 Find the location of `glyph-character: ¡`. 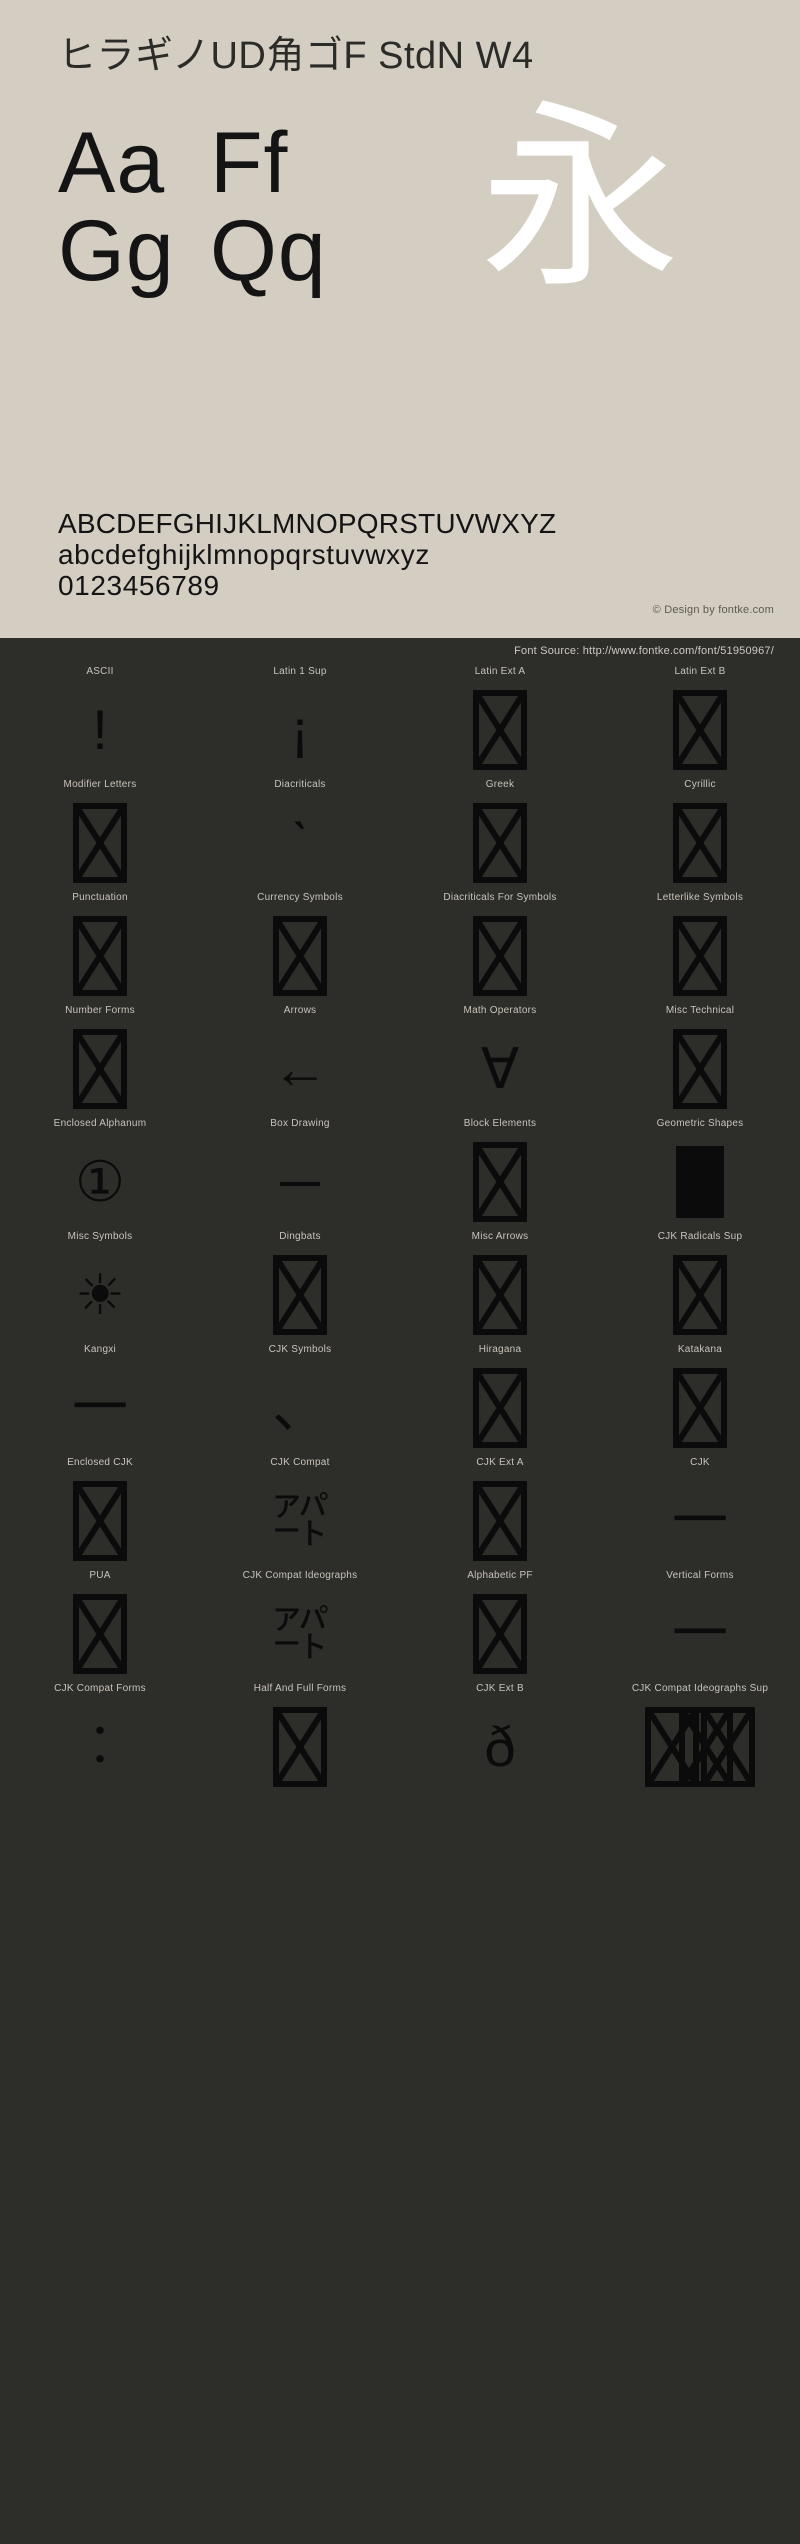

glyph-character: ¡ is located at coordinates (300, 729).